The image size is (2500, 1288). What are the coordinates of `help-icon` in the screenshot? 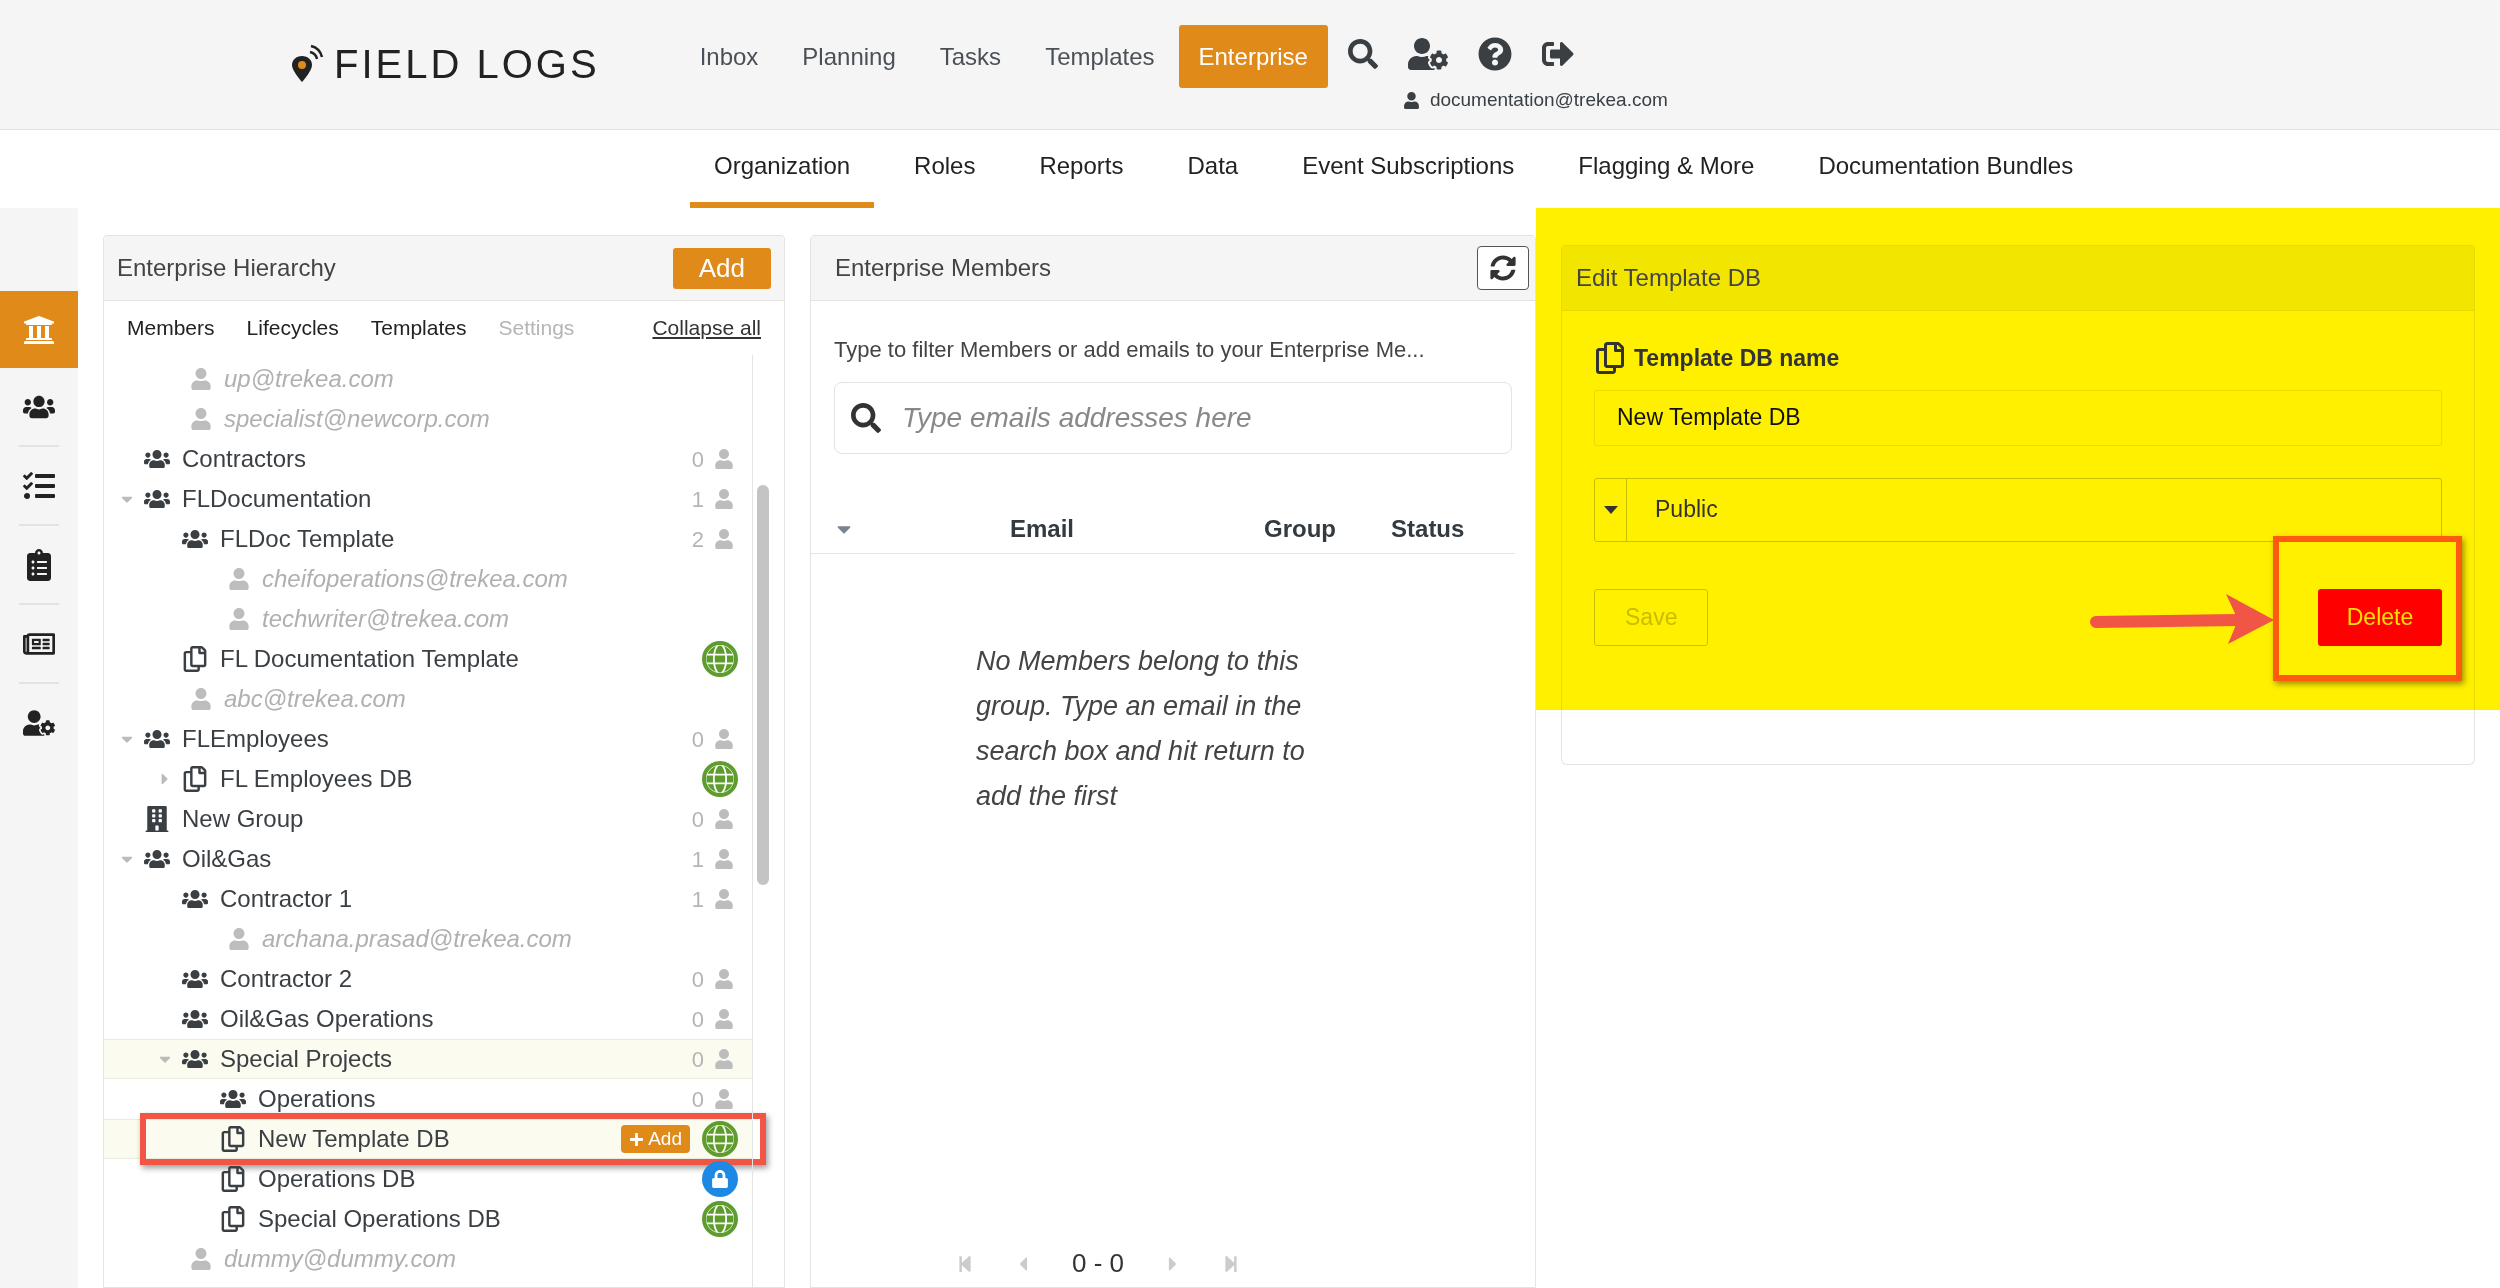 It's located at (1494, 54).